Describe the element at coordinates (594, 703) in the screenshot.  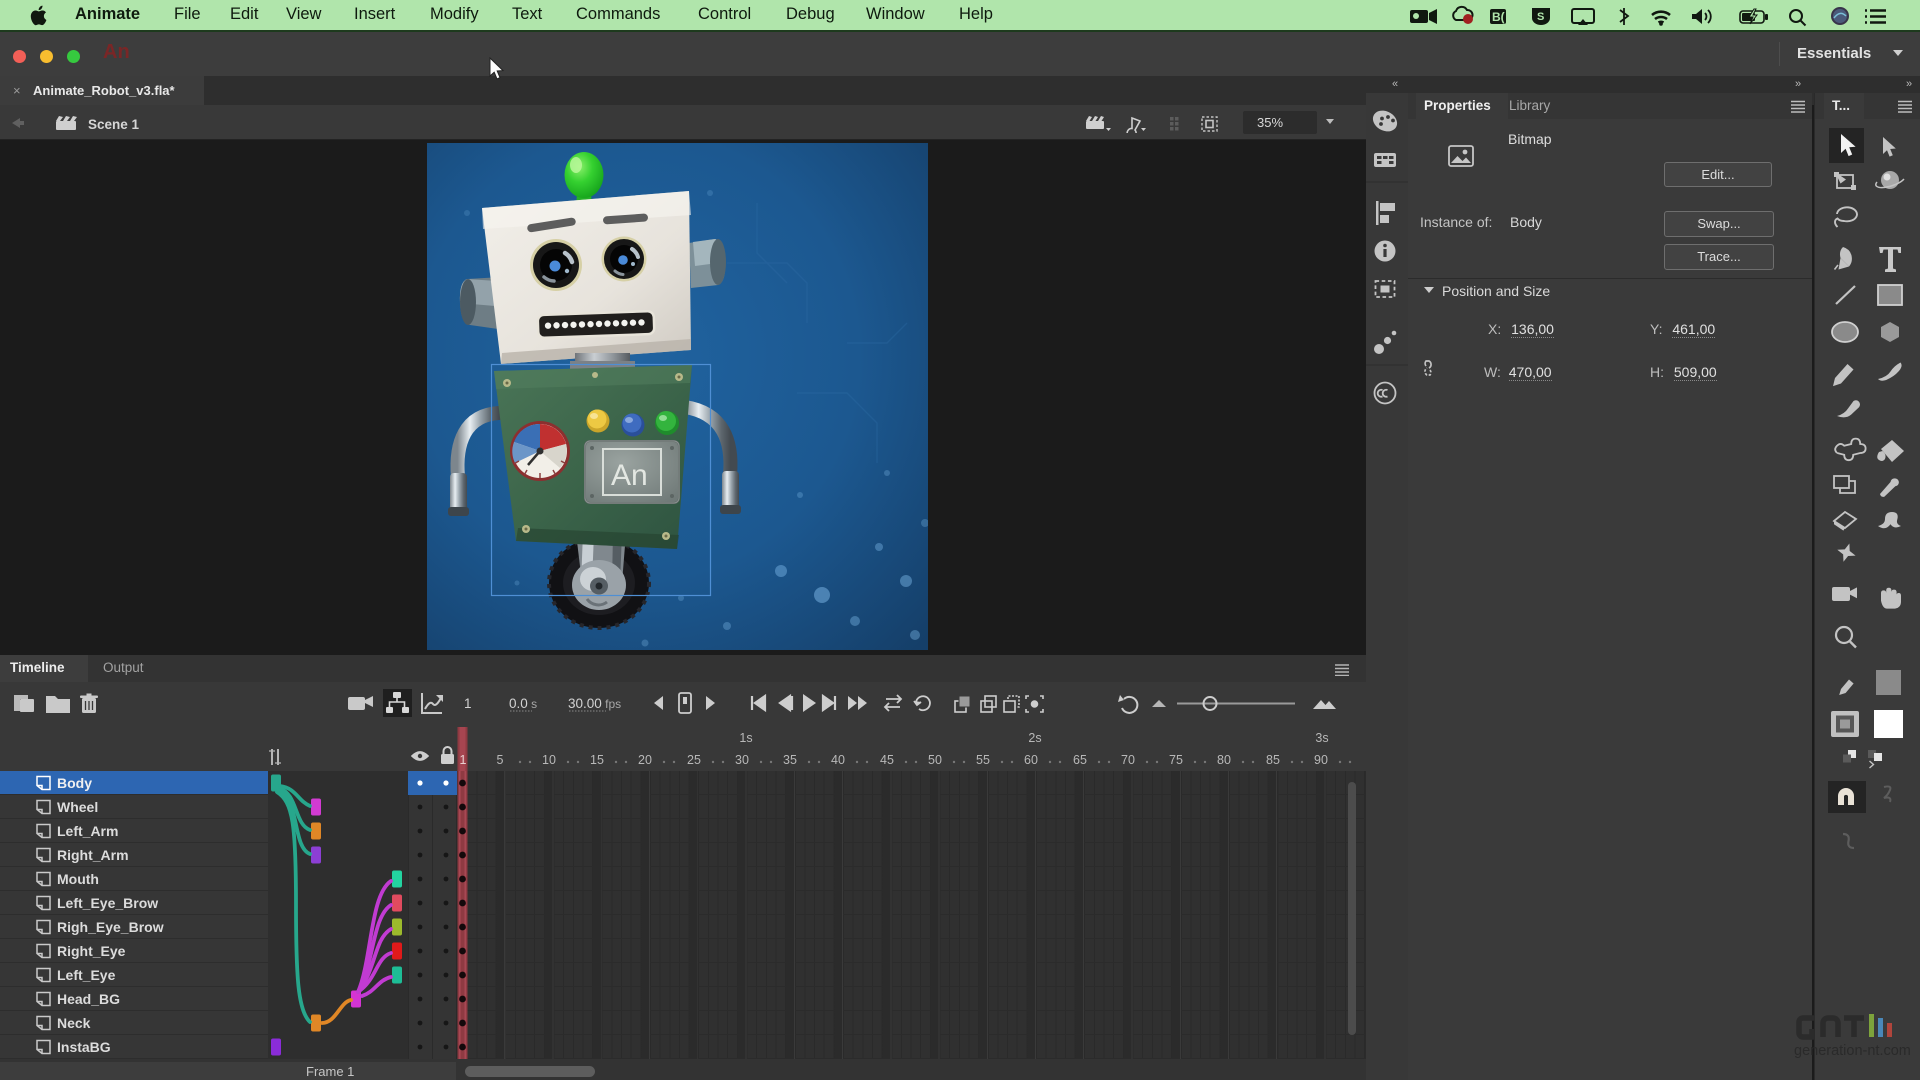
I see `svg-text: 30.00 fps` at that location.